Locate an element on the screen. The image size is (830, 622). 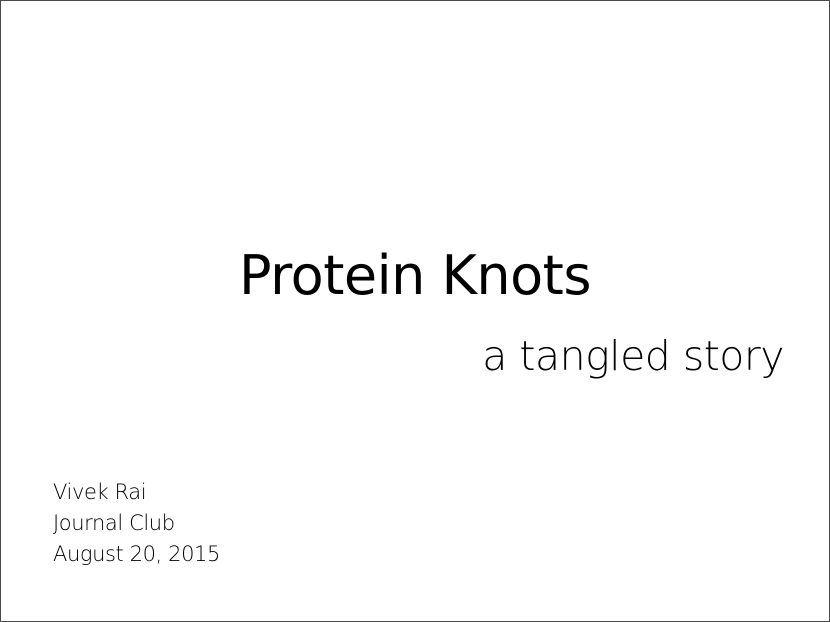
presenter-info: Vivek Rai Journal Club August 20, 2015 is located at coordinates (136, 523).